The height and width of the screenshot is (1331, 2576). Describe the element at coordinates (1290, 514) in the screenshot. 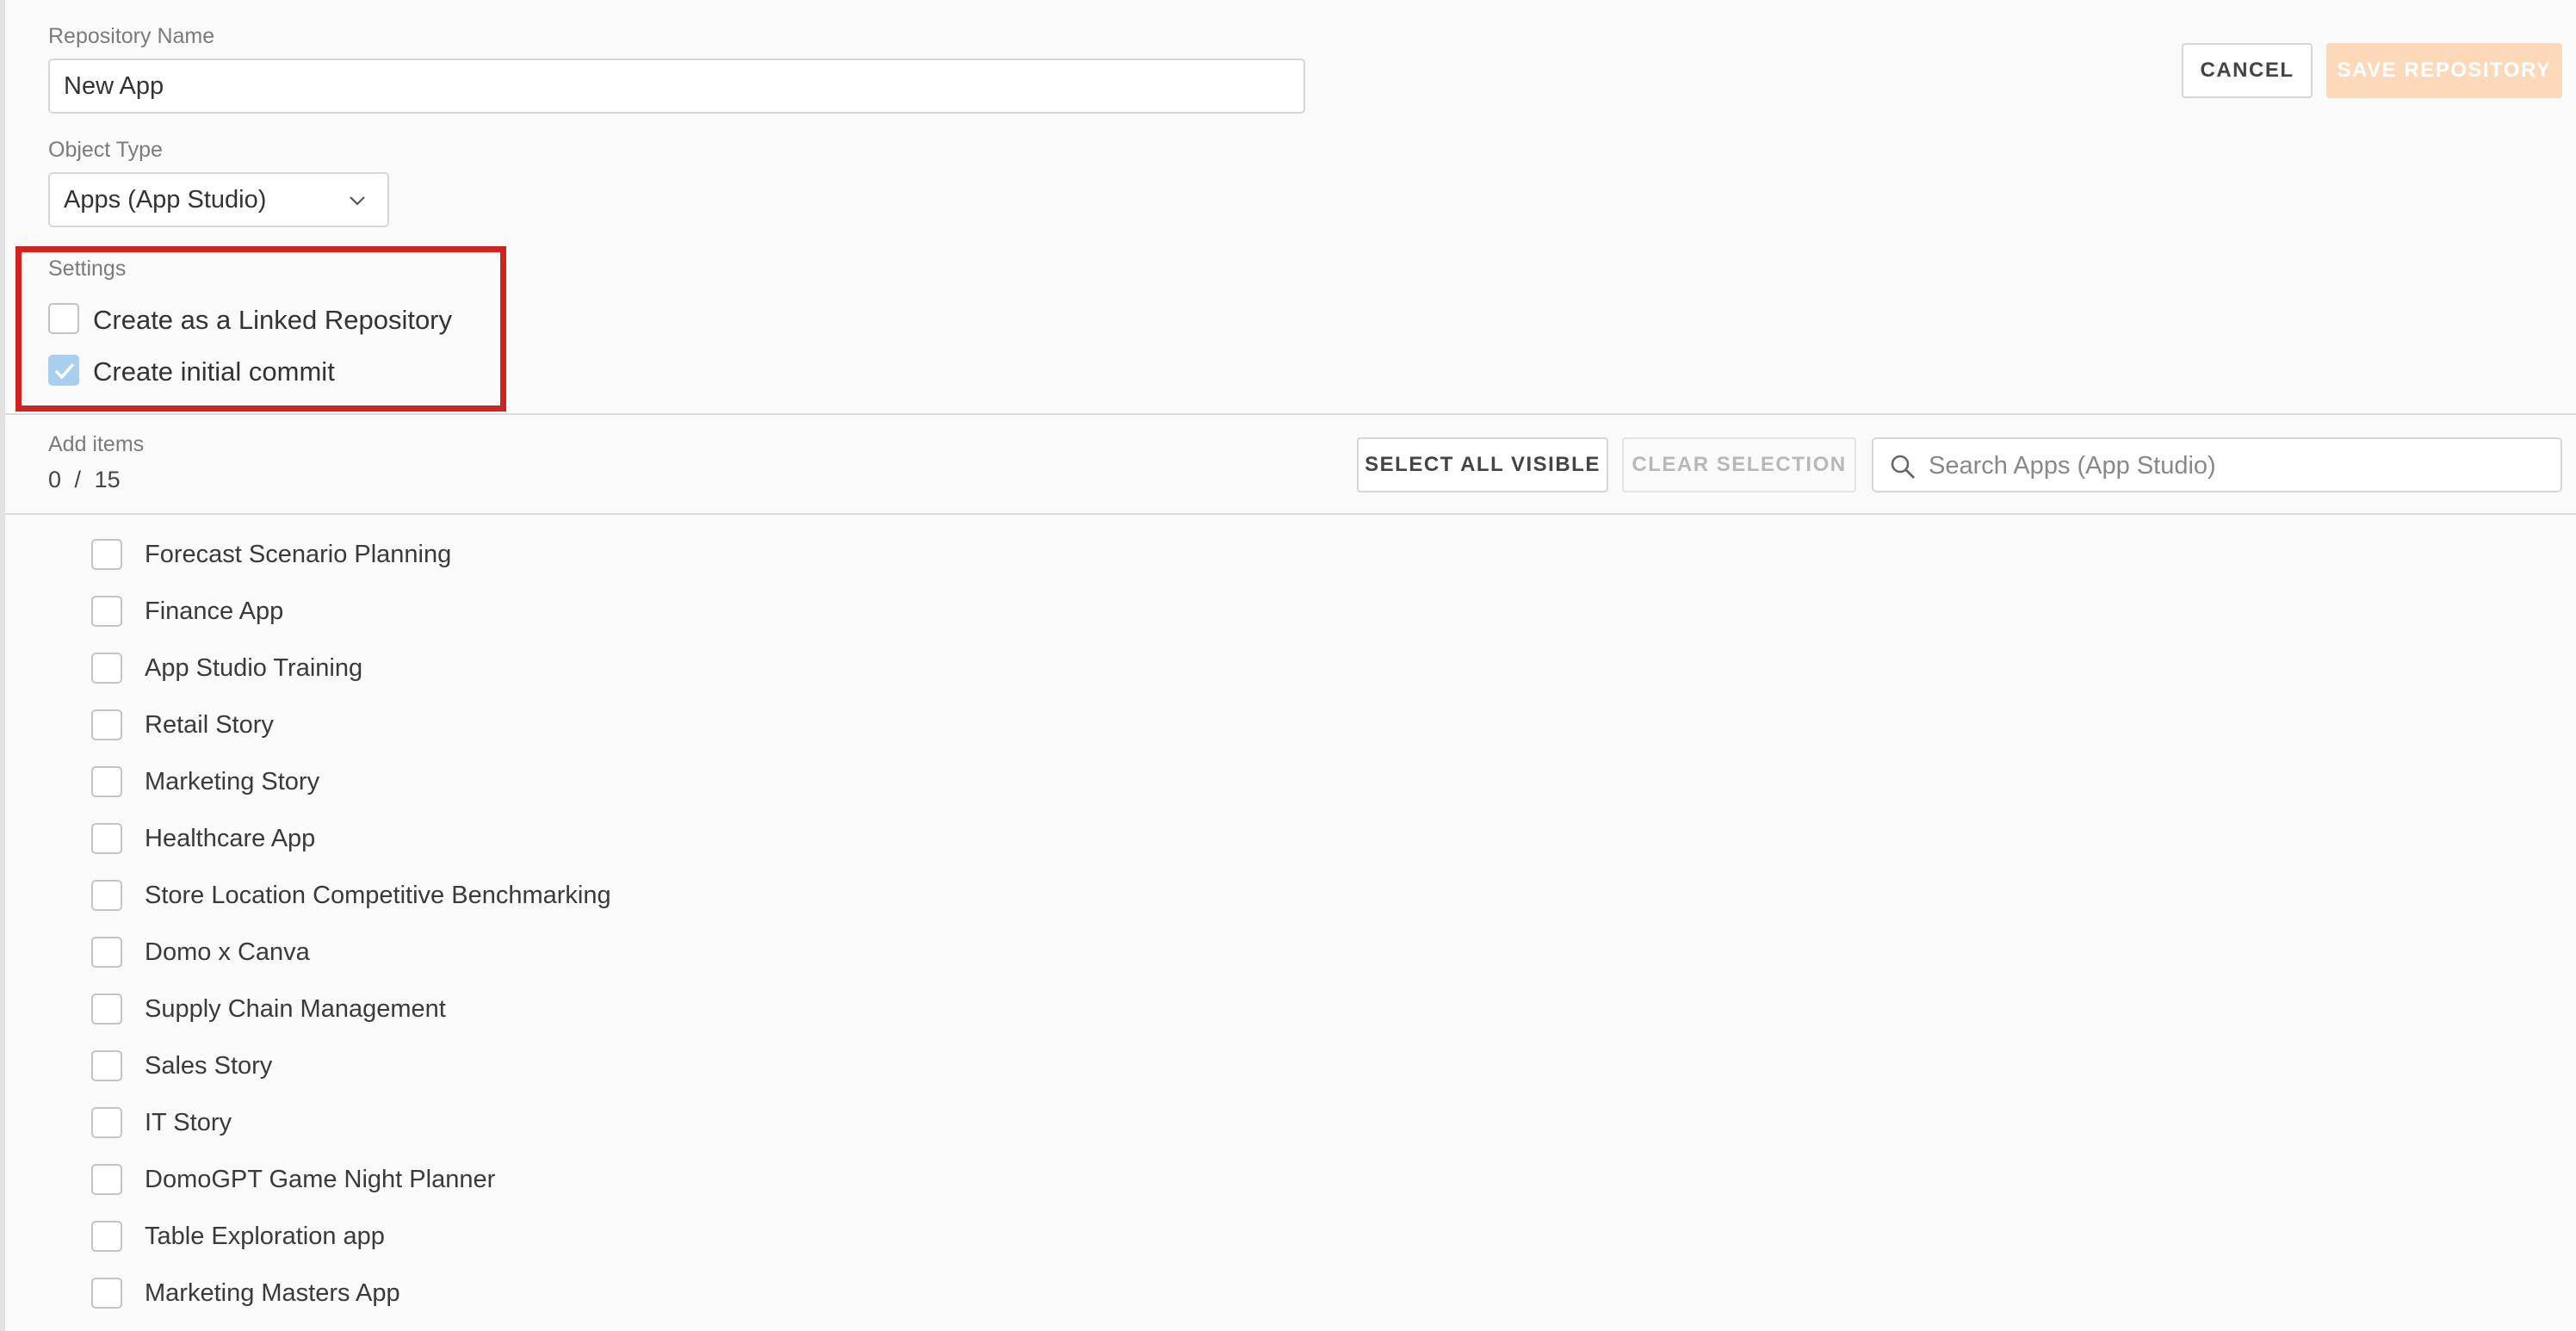

I see `divider-list` at that location.